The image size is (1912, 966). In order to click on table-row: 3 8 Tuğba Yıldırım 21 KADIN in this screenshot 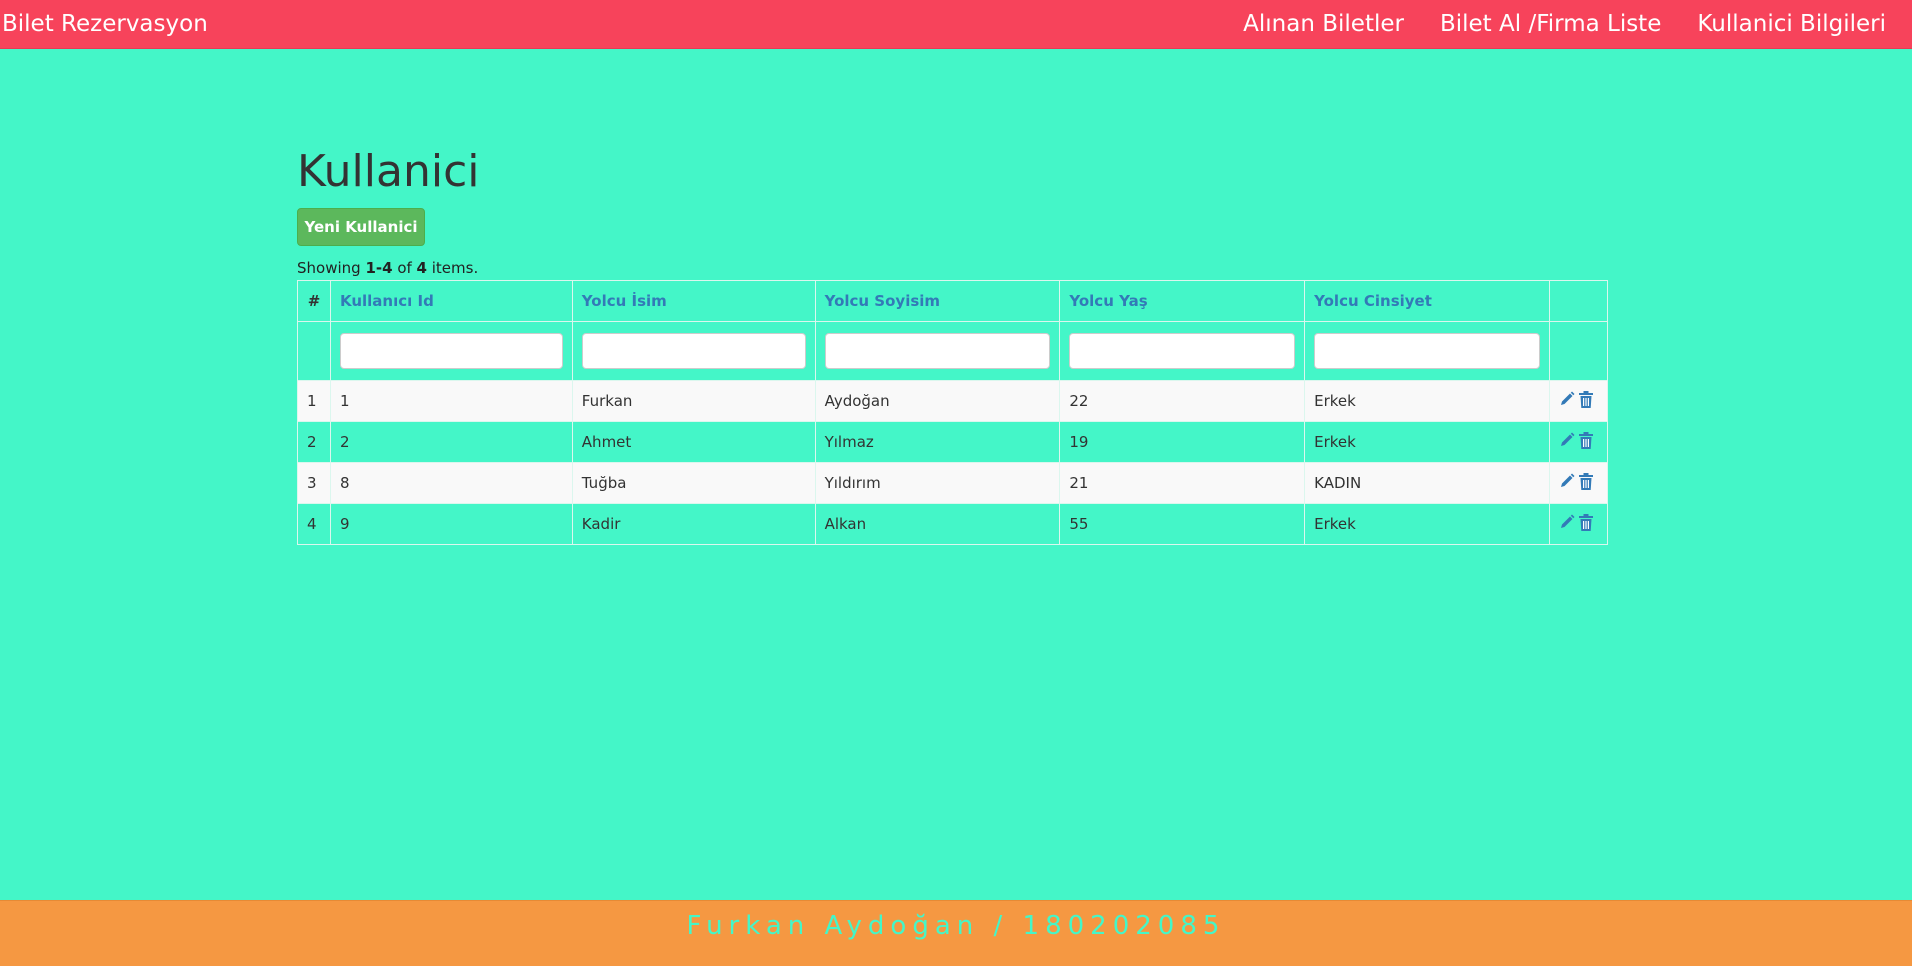, I will do `click(953, 483)`.